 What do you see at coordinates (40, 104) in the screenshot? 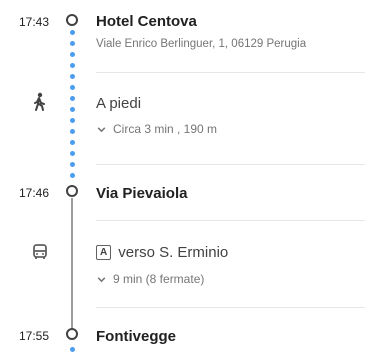
I see `walking-person-icon` at bounding box center [40, 104].